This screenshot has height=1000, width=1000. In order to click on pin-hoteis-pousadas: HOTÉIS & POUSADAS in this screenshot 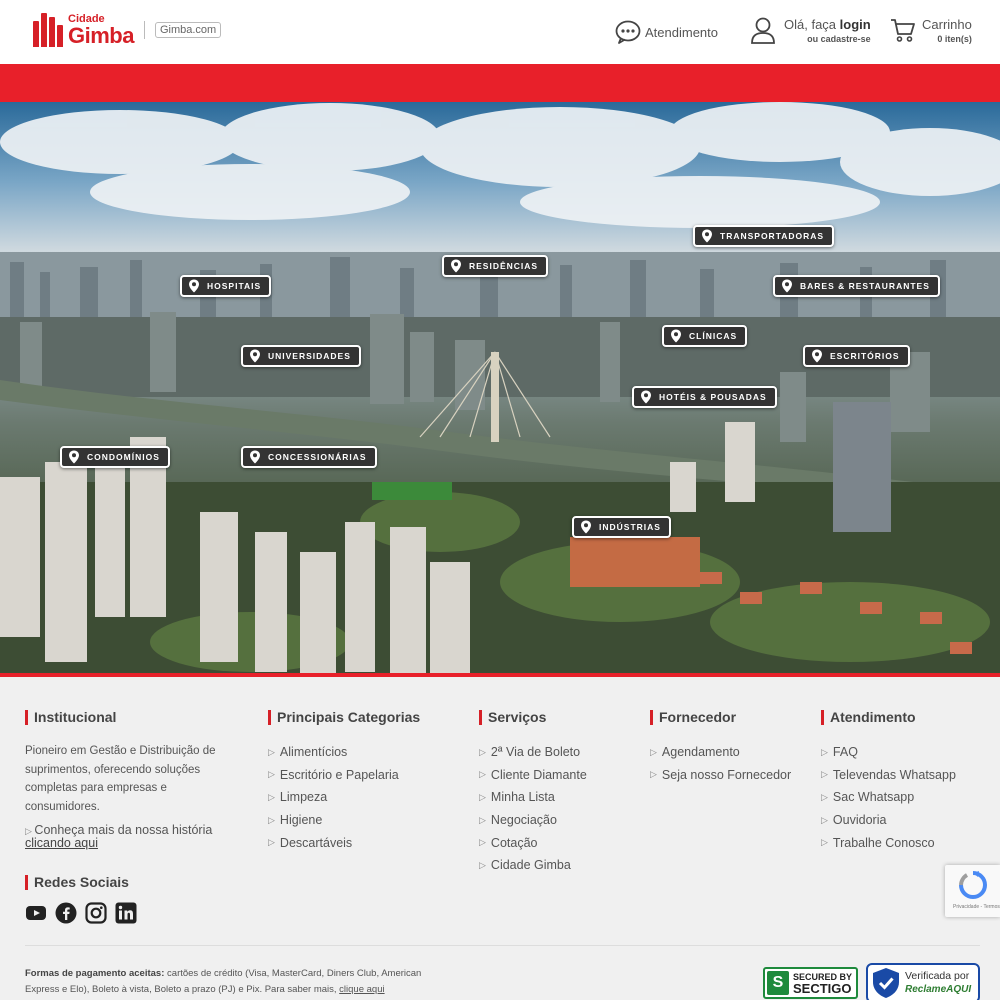, I will do `click(704, 397)`.